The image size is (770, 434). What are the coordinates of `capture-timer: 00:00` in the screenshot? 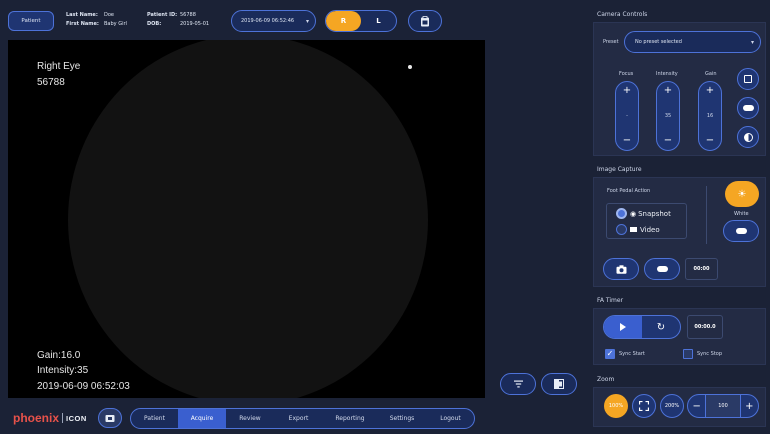 It's located at (701, 269).